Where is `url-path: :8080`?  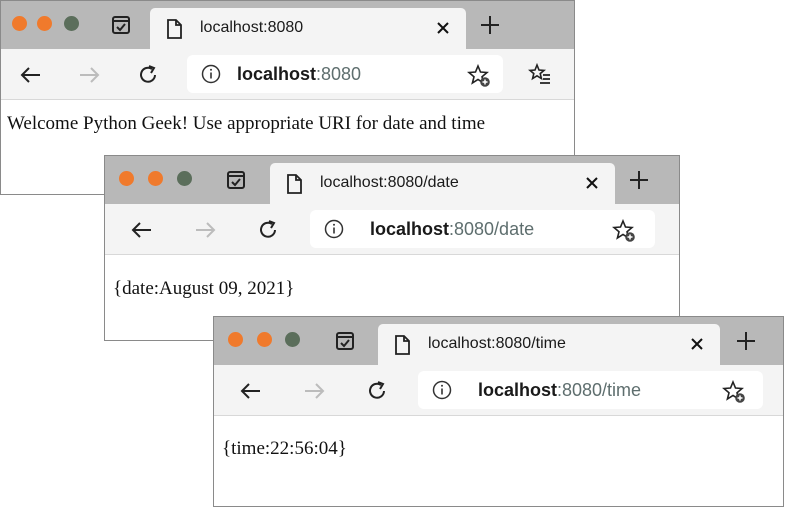
url-path: :8080 is located at coordinates (339, 74).